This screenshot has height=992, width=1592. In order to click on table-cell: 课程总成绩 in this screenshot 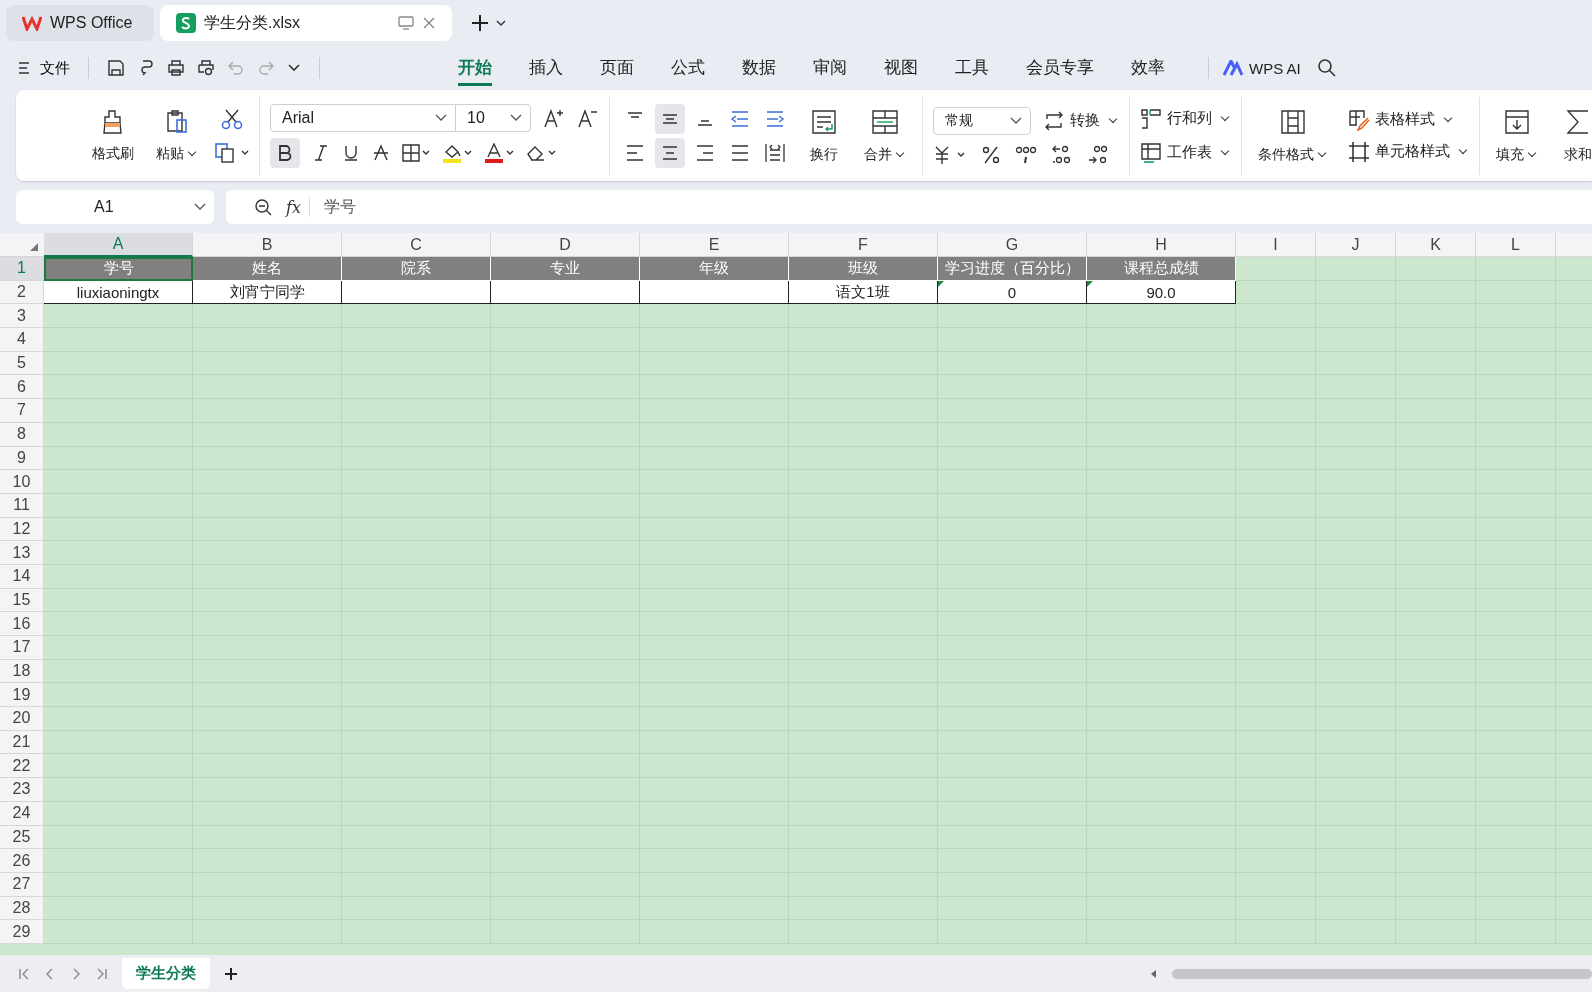, I will do `click(1161, 269)`.